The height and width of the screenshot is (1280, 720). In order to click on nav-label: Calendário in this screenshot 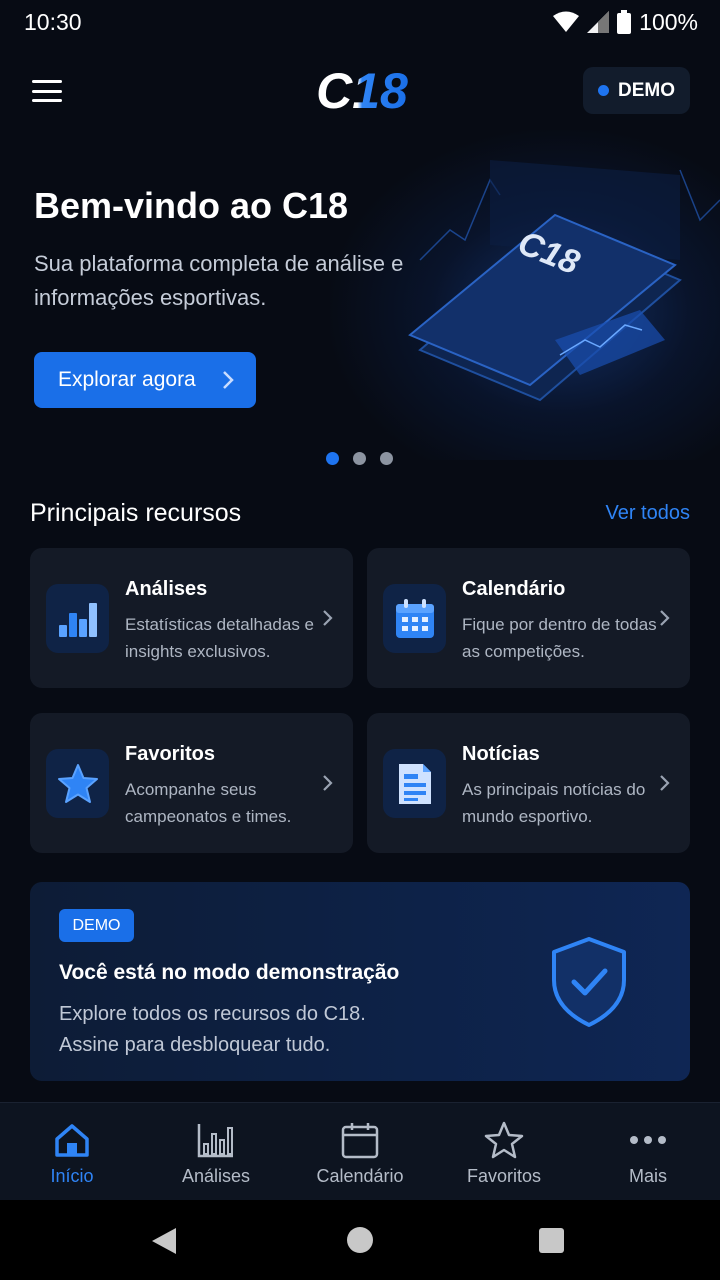, I will do `click(360, 1176)`.